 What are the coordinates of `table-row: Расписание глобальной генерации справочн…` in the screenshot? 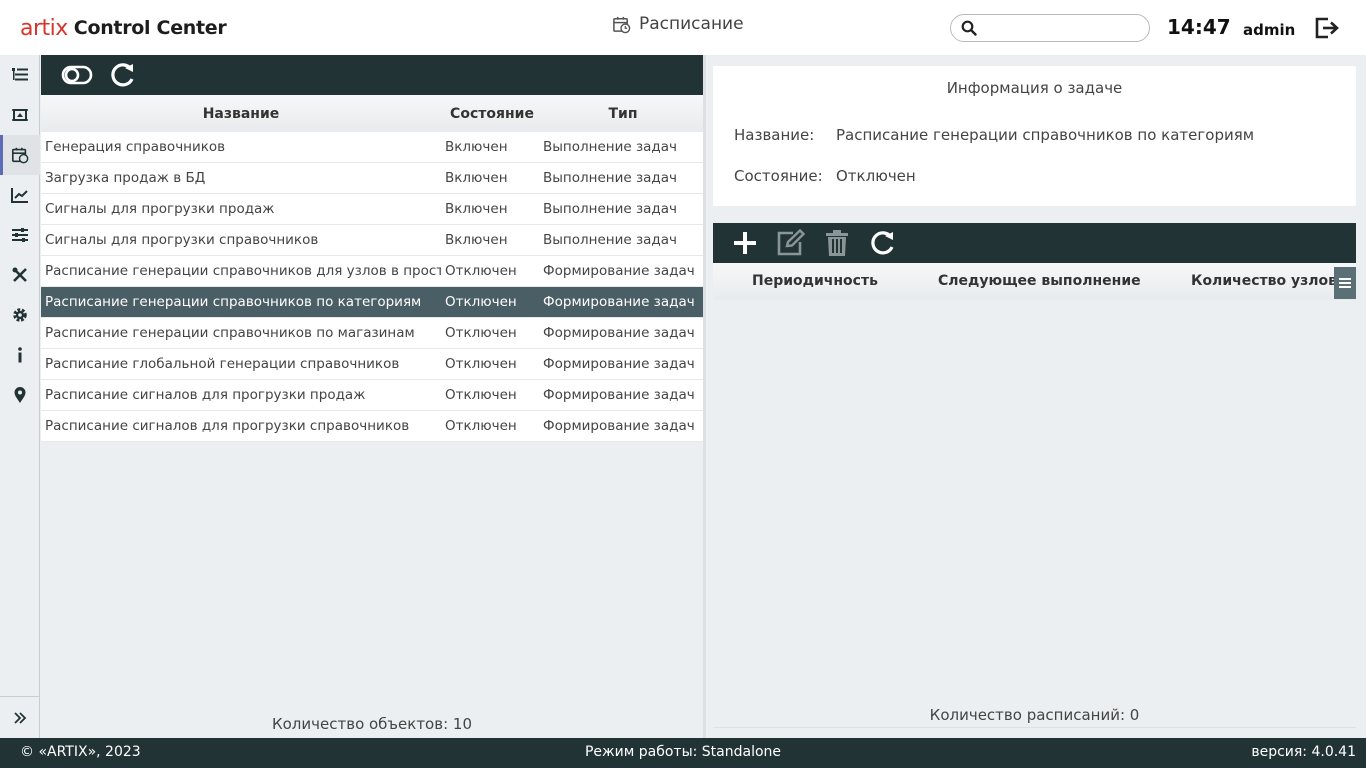 It's located at (372, 364).